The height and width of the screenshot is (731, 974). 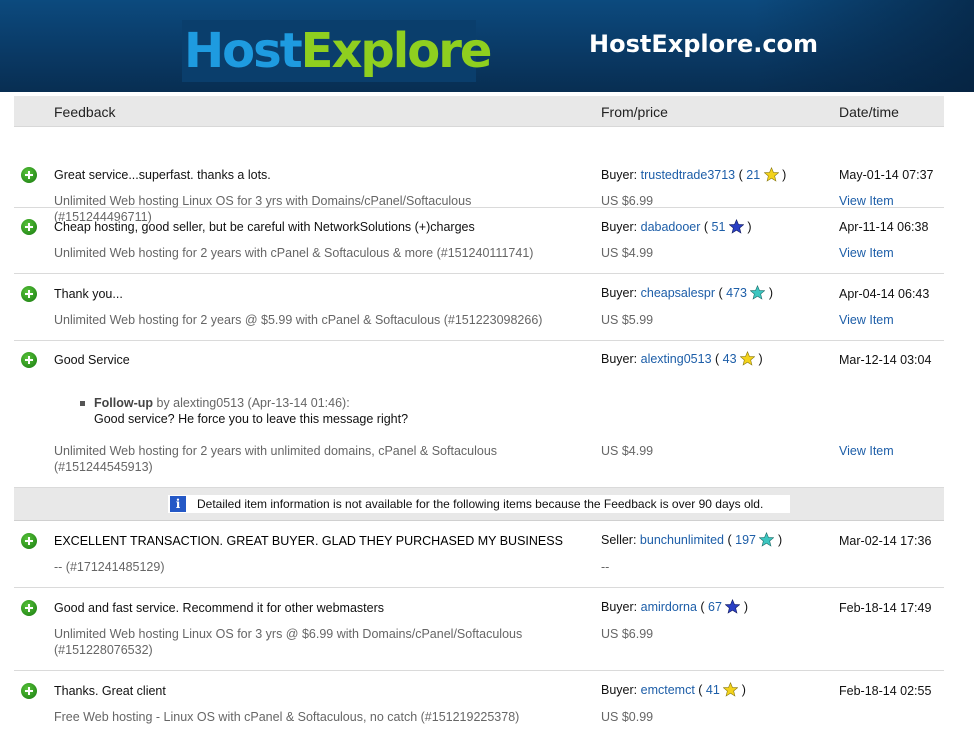 I want to click on price: US $0.99, so click(x=627, y=717).